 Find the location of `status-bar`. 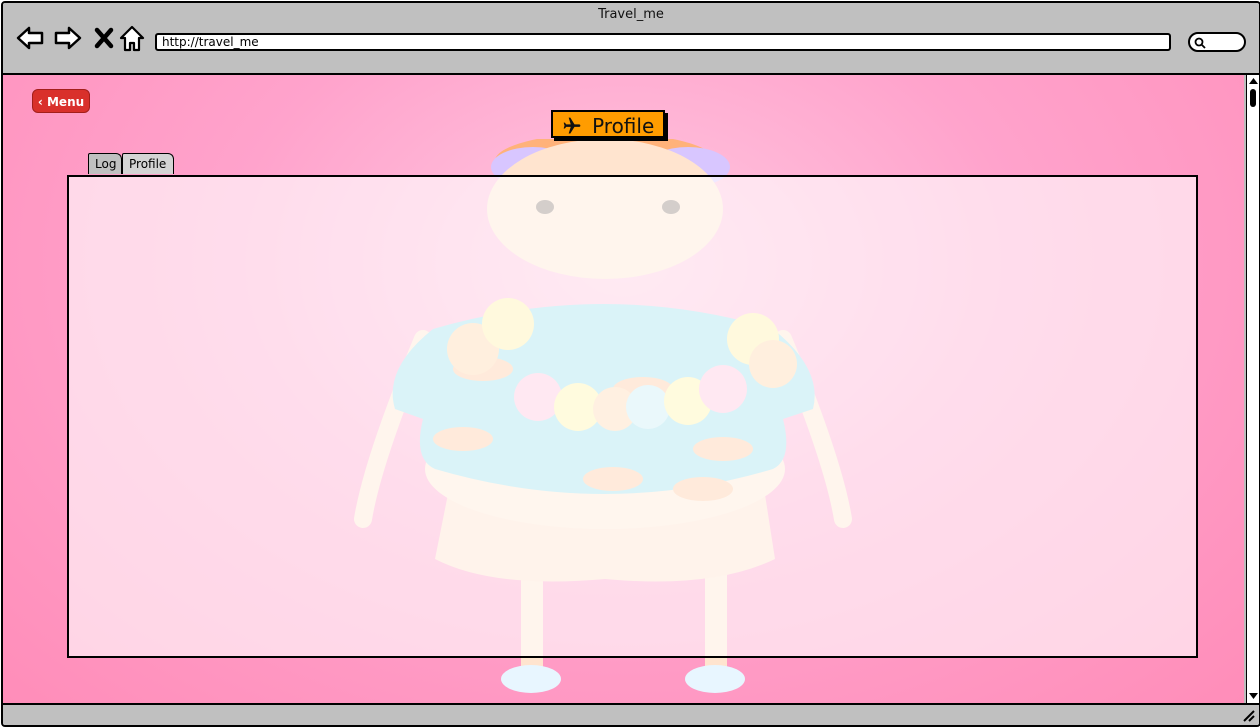

status-bar is located at coordinates (631, 714).